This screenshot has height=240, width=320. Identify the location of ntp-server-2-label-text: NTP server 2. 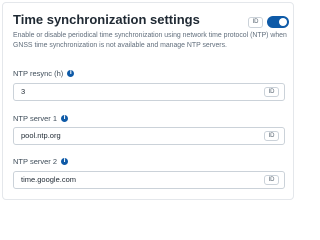
(35, 161).